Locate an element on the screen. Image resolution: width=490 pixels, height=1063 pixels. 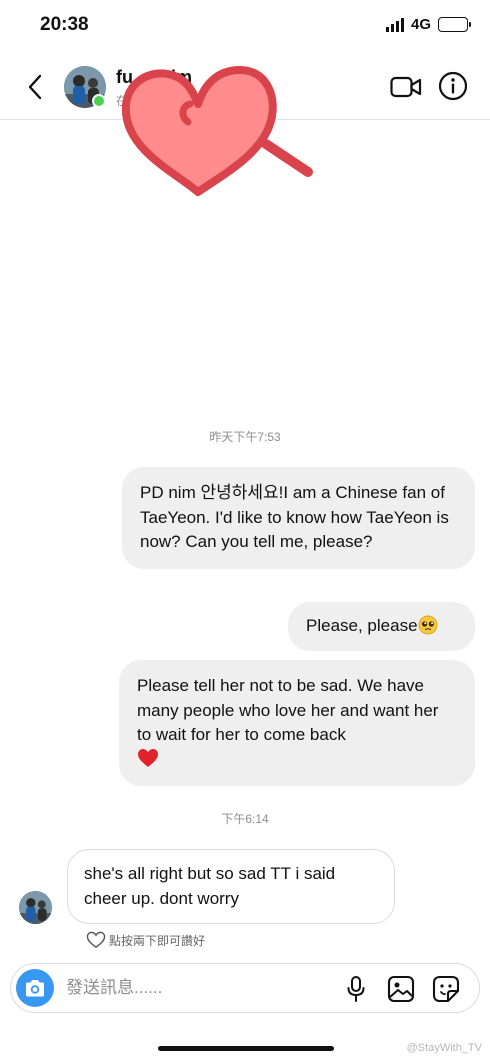
signal-icon is located at coordinates (394, 24).